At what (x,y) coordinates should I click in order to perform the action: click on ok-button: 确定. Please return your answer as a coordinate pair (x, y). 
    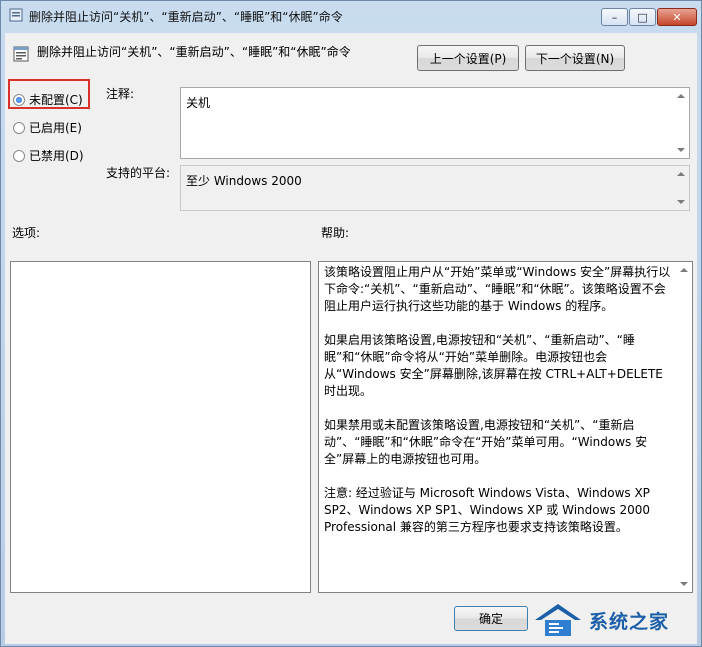
    Looking at the image, I should click on (491, 618).